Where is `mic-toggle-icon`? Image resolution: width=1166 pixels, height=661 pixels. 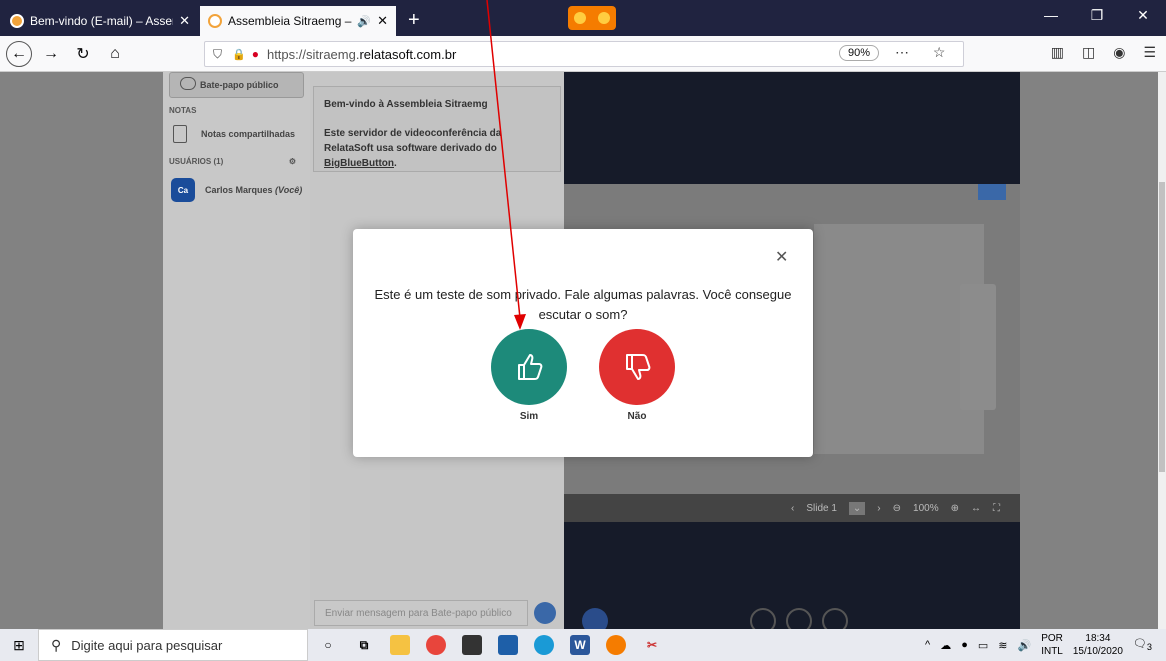 mic-toggle-icon is located at coordinates (763, 618).